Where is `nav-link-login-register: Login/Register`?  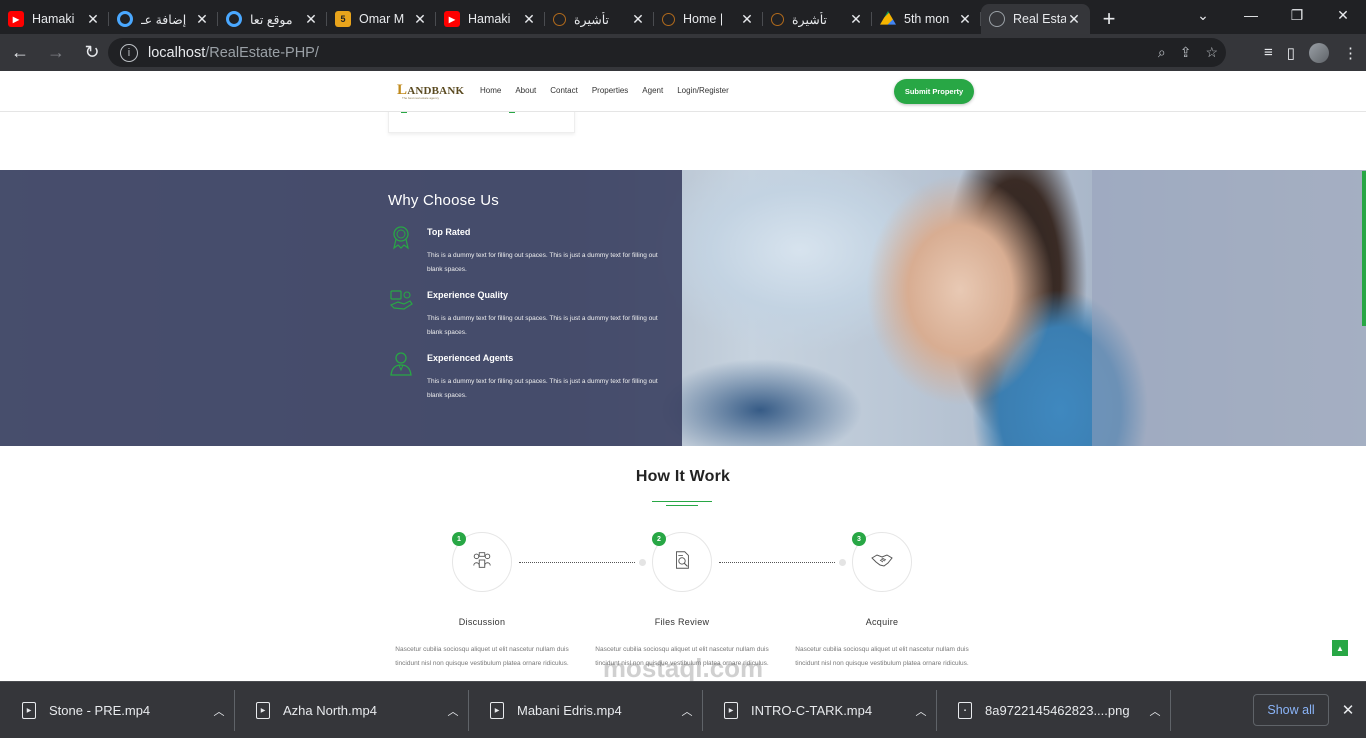
nav-link-login-register: Login/Register is located at coordinates (703, 90).